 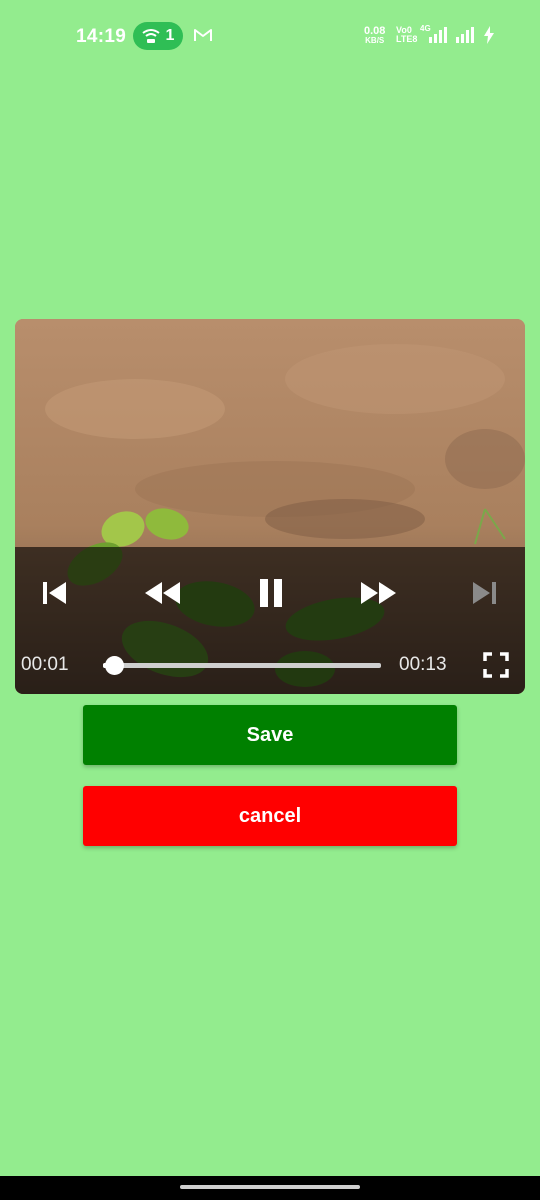 I want to click on rewind-icon, so click(x=162, y=593).